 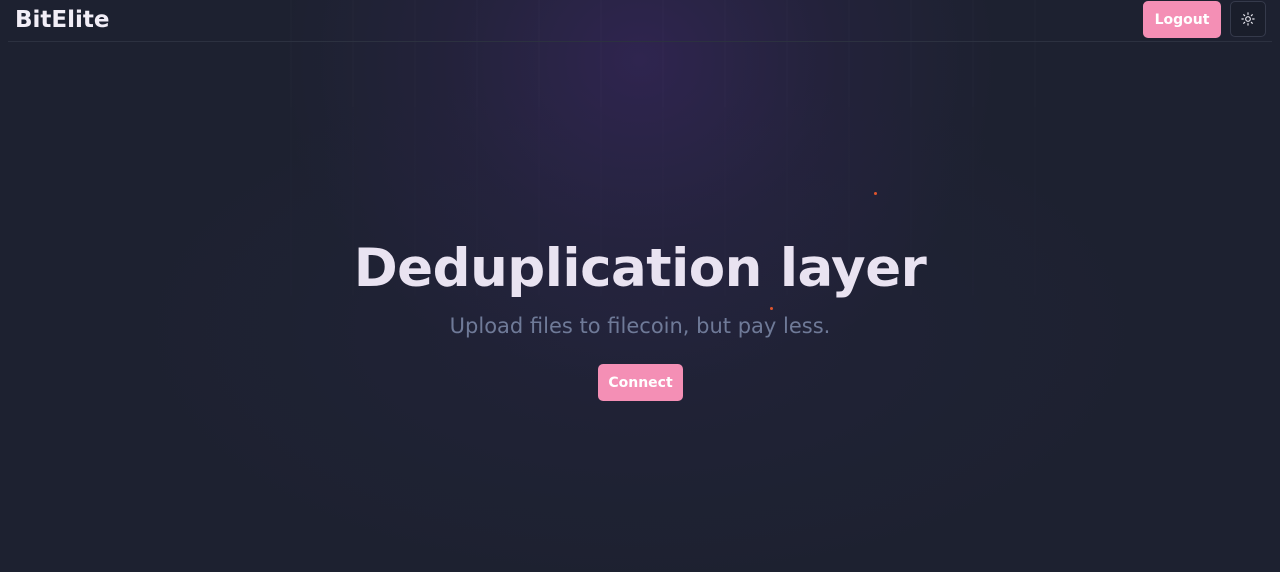 I want to click on hero-title: Deduplication layer, so click(x=640, y=268).